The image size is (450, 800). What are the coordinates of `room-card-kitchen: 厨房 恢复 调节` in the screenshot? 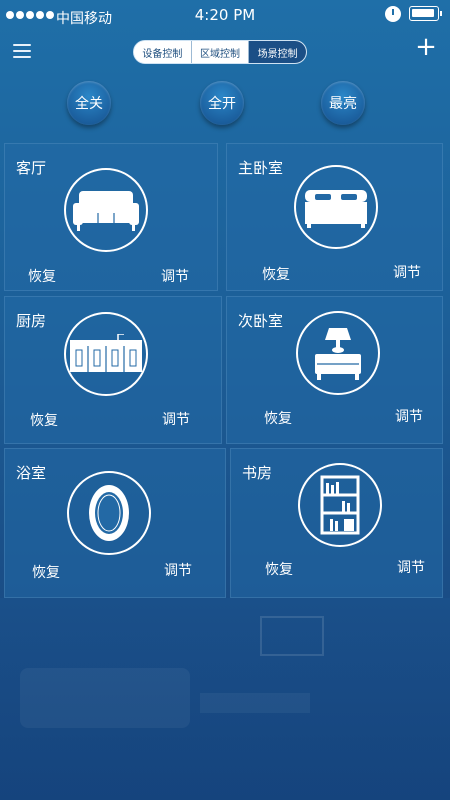 It's located at (113, 370).